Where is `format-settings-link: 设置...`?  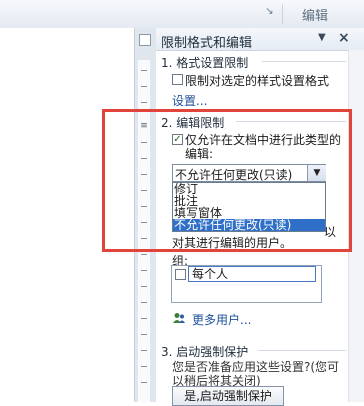 format-settings-link: 设置... is located at coordinates (189, 100).